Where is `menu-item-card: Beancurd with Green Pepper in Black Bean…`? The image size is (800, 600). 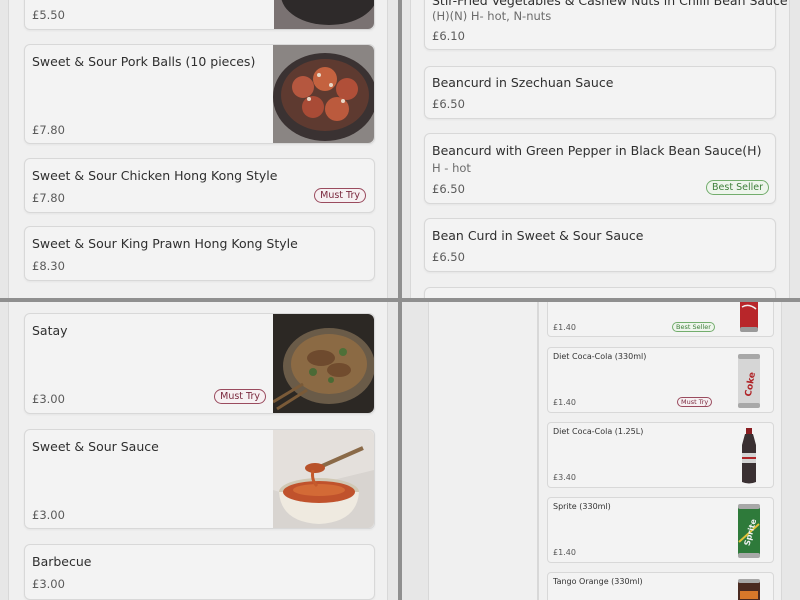 menu-item-card: Beancurd with Green Pepper in Black Bean… is located at coordinates (600, 168).